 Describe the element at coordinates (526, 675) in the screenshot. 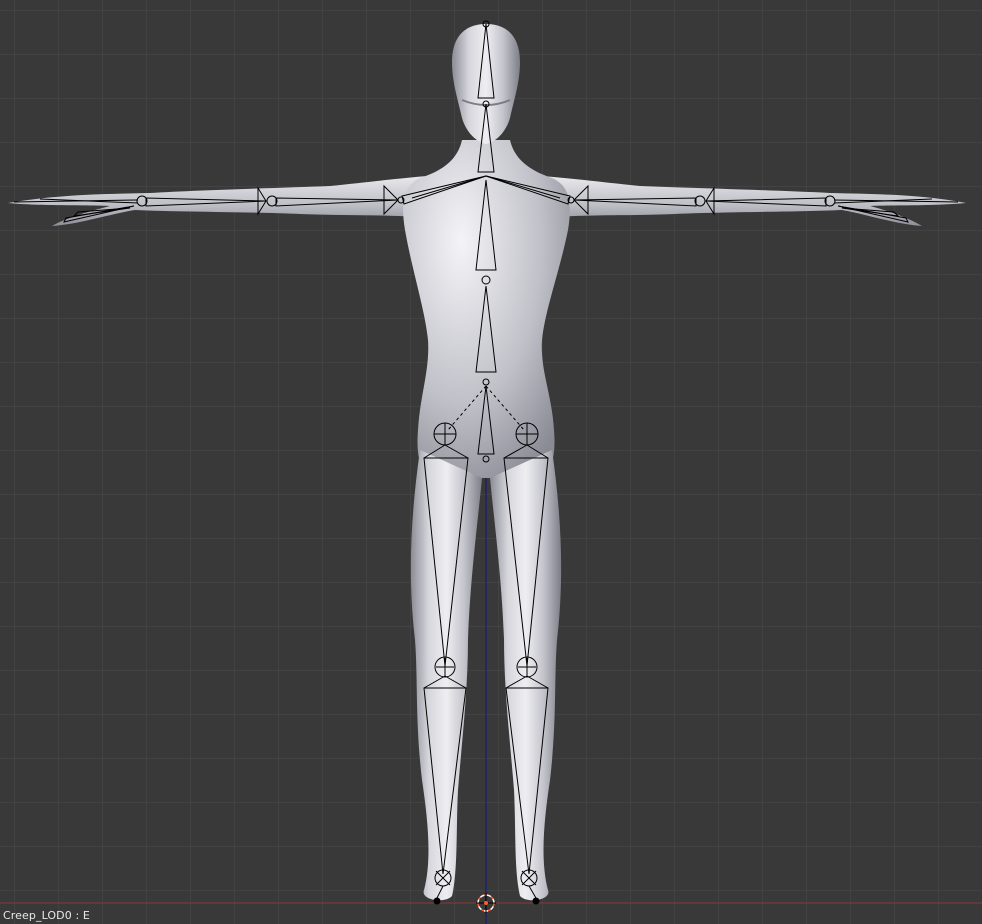

I see `right-leg-mesh` at that location.